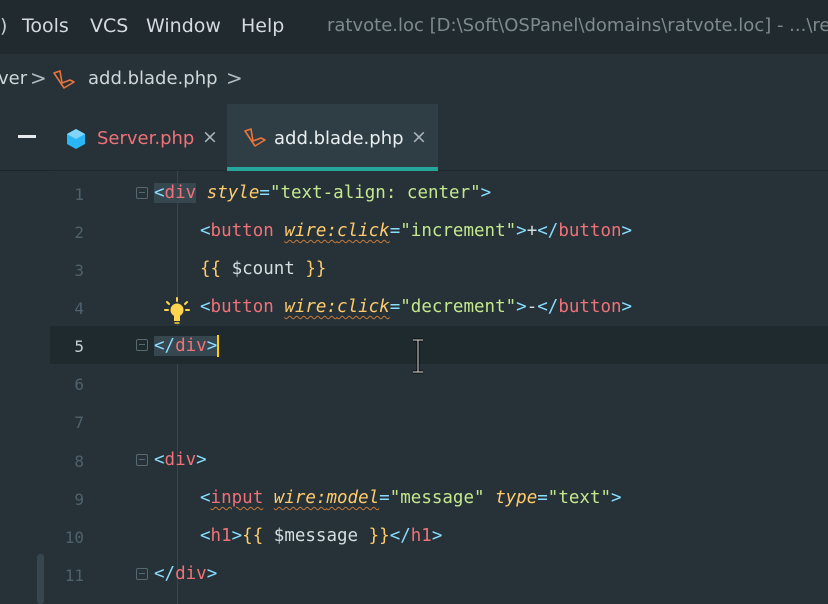 The image size is (828, 604). I want to click on menu-item-help: Help, so click(262, 26).